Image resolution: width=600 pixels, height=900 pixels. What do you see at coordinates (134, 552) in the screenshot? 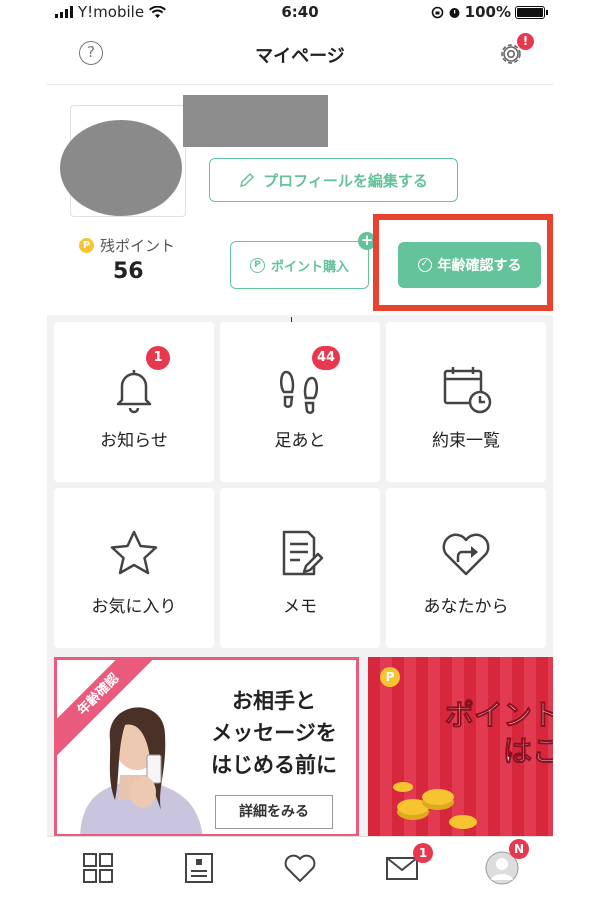
I see `star-icon` at bounding box center [134, 552].